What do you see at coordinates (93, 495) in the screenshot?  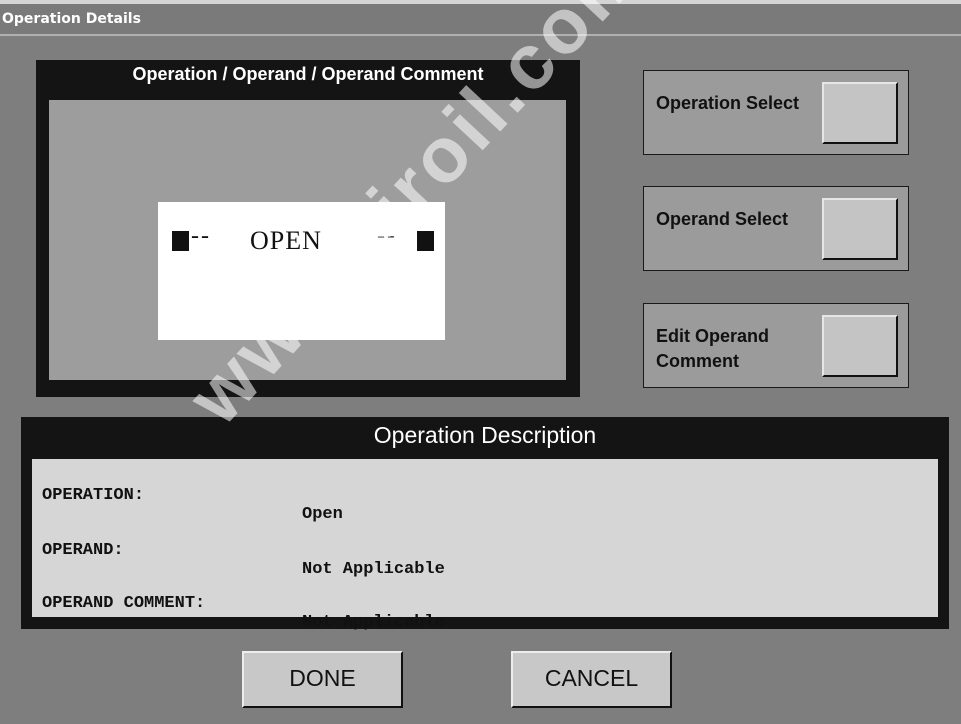 I see `description-key: OPERATION:` at bounding box center [93, 495].